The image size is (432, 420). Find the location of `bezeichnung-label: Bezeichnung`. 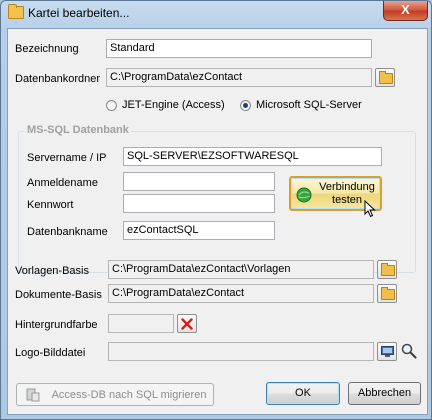

bezeichnung-label: Bezeichnung is located at coordinates (47, 49).